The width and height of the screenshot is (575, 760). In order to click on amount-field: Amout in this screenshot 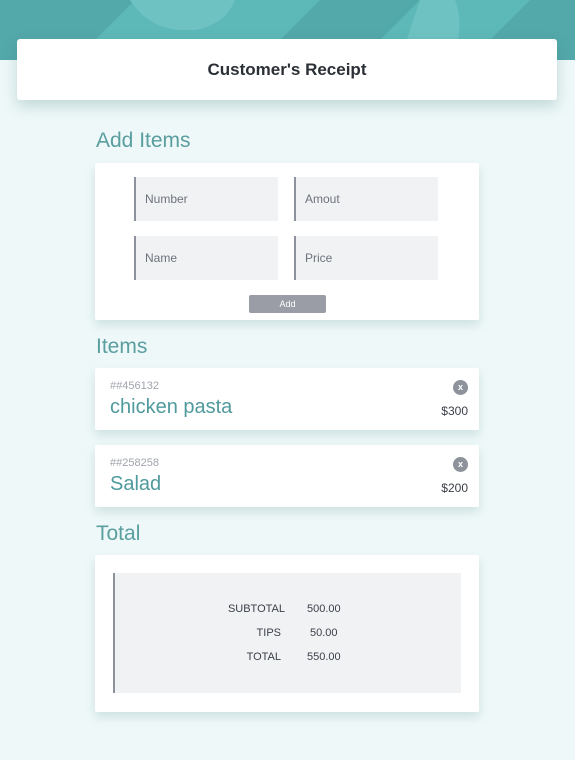, I will do `click(366, 199)`.